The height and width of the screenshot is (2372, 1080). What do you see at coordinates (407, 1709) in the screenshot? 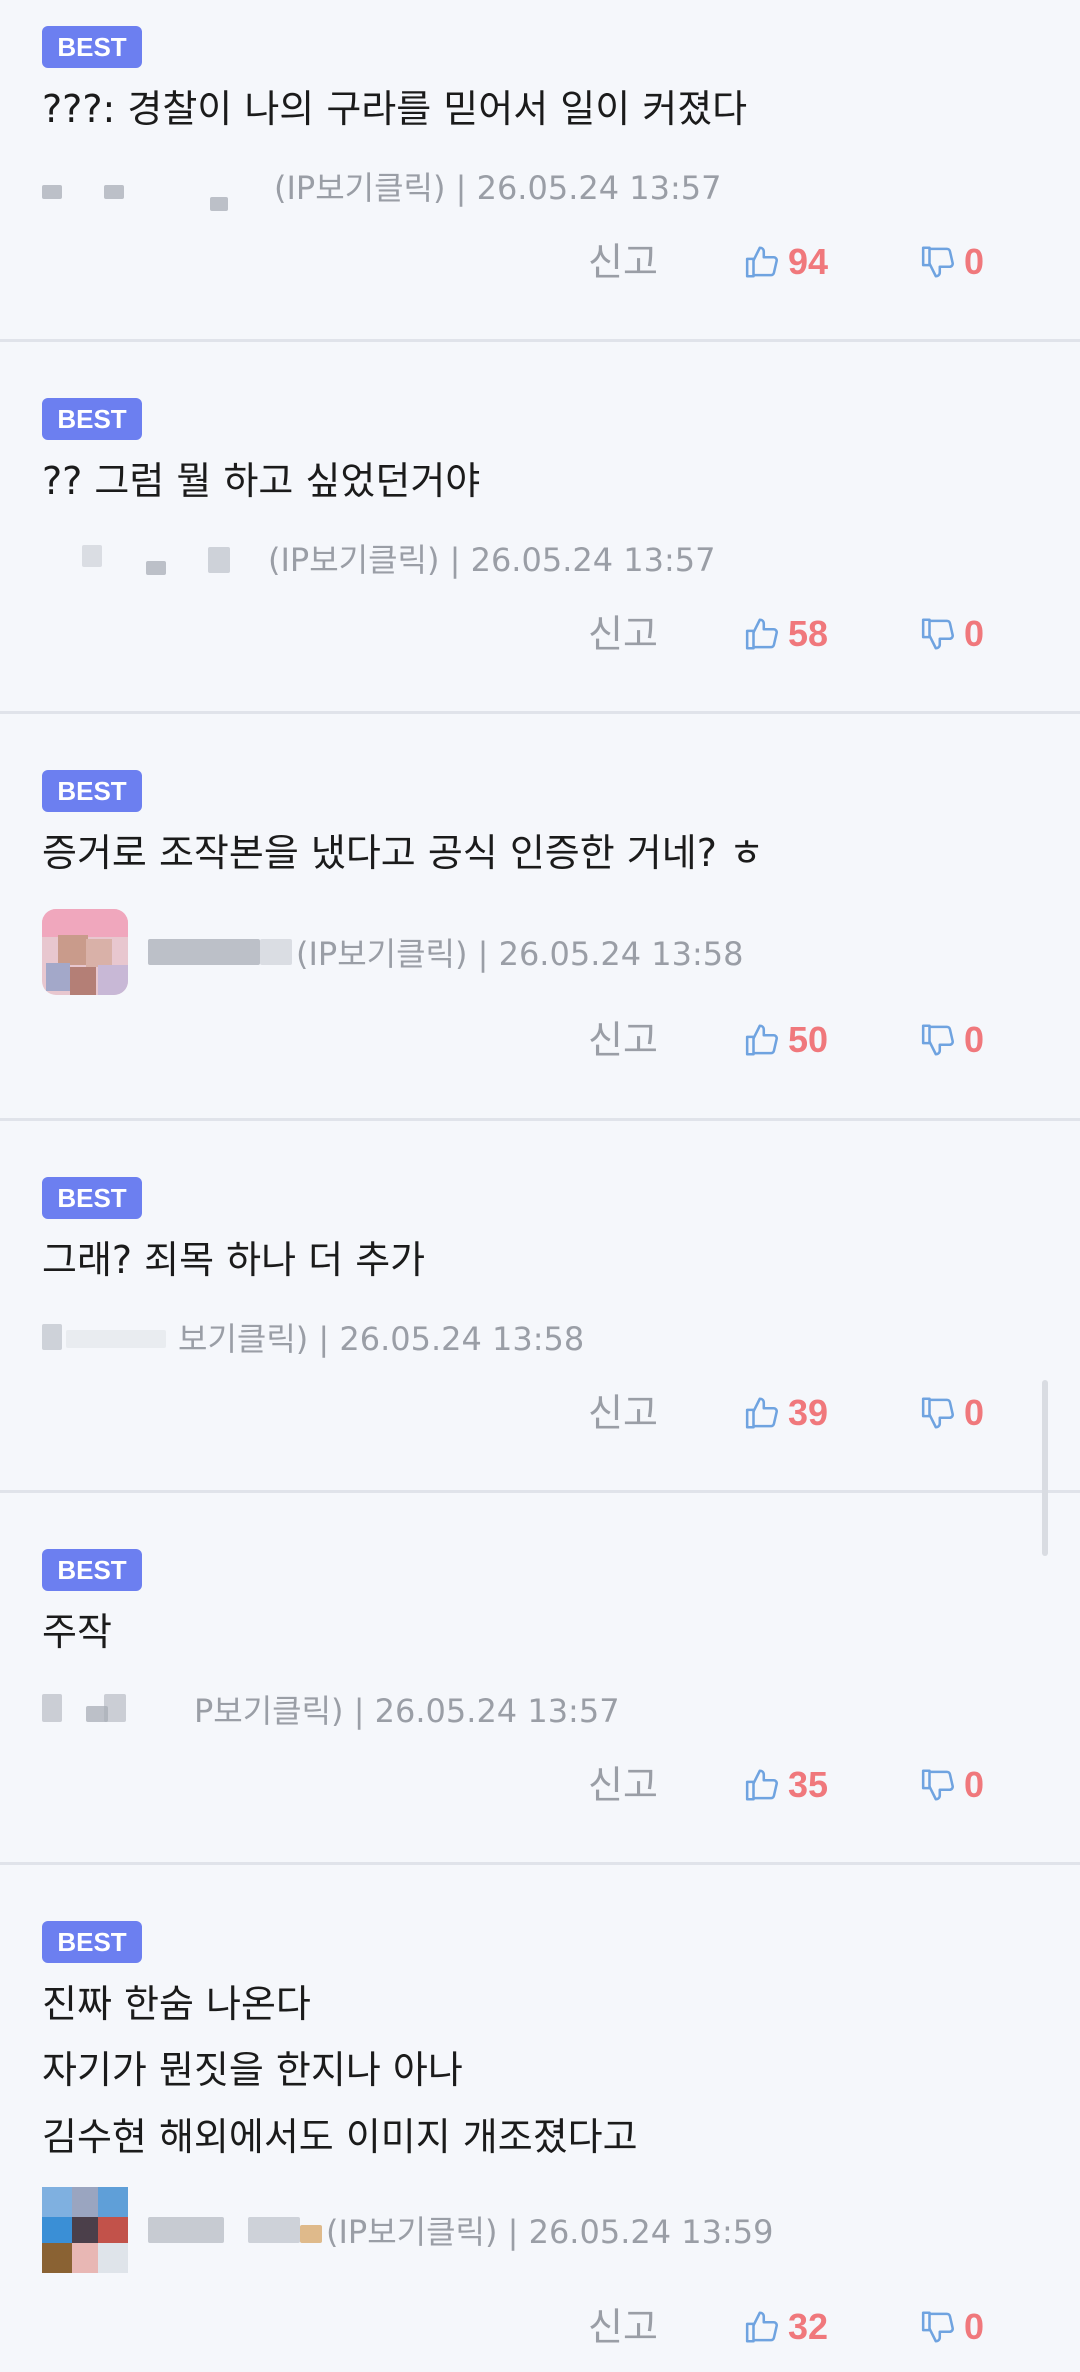
I see `ip-date-text: P보기클릭) | 26.05.24 13:57` at bounding box center [407, 1709].